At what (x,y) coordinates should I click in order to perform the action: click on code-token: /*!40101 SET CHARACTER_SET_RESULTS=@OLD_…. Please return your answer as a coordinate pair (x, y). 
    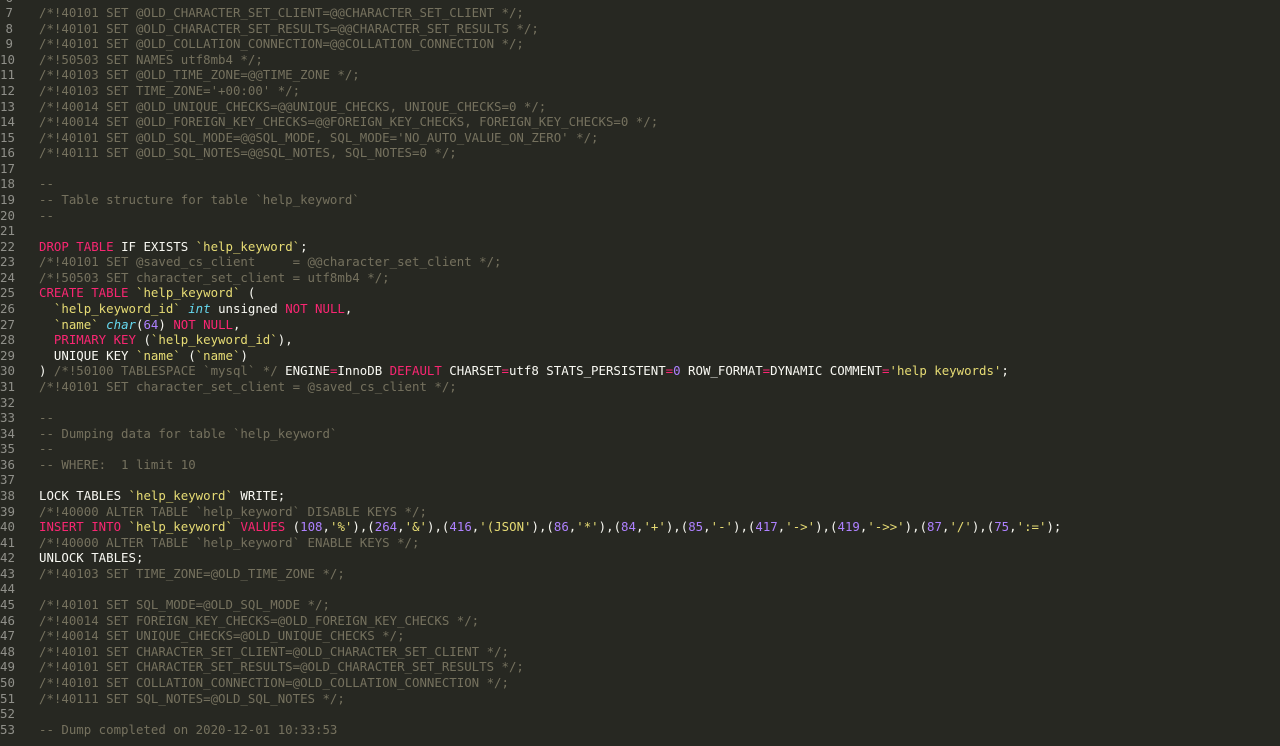
    Looking at the image, I should click on (281, 667).